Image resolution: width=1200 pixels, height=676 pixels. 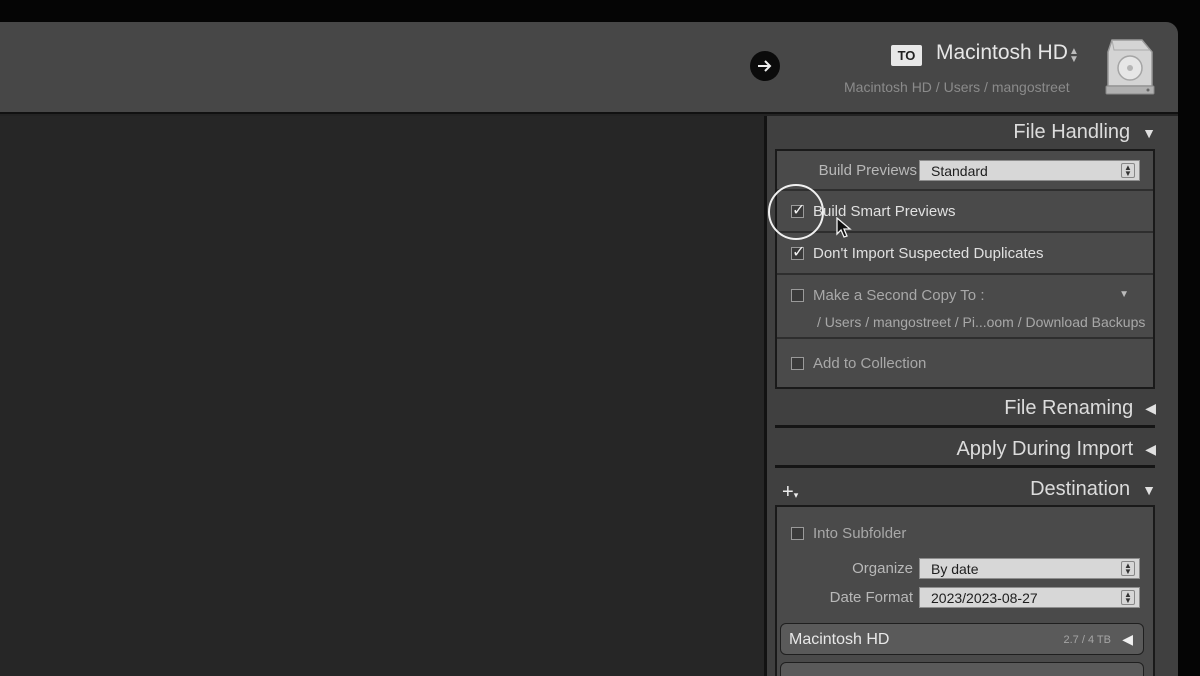 I want to click on click-highlight-ring, so click(x=796, y=212).